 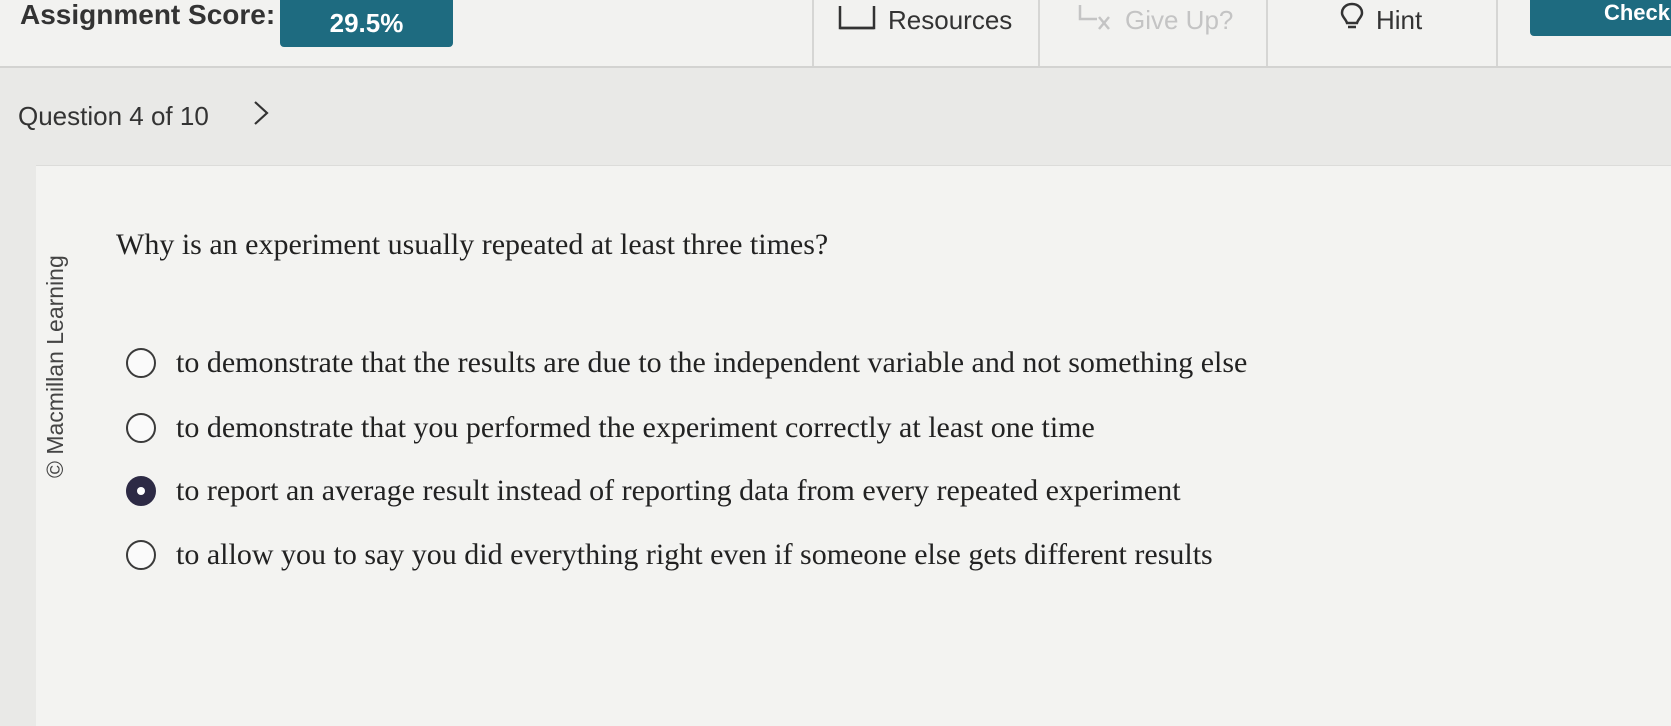 I want to click on resources-label: Resources, so click(x=950, y=19).